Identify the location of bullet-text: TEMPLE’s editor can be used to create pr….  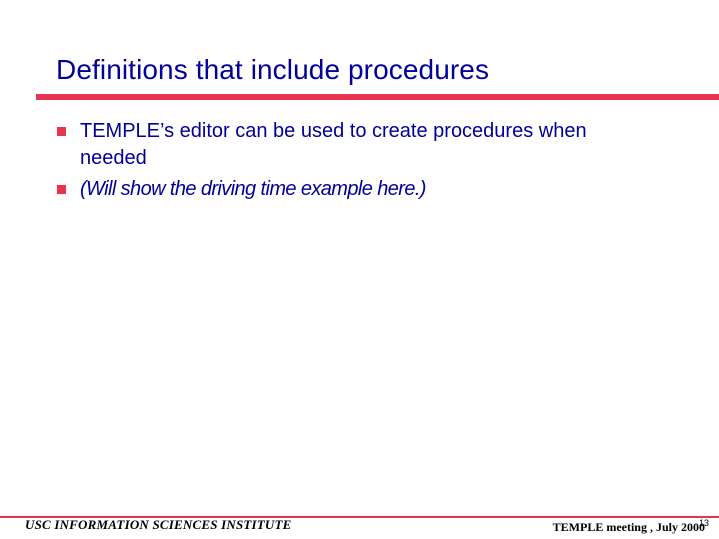
(333, 144).